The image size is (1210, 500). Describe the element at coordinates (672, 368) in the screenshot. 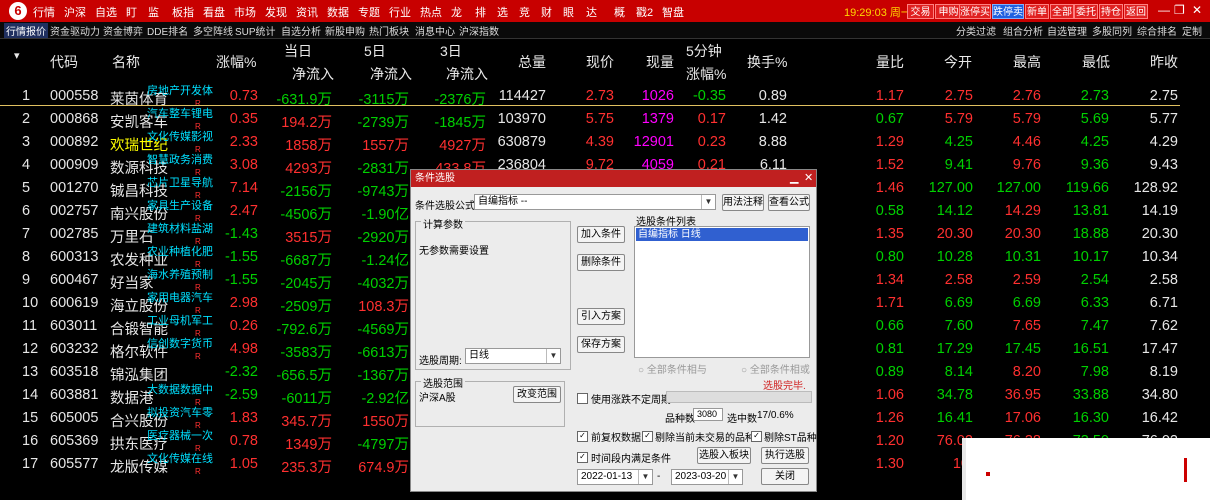

I see `radio-all-and: ○ 全部条件相与` at that location.